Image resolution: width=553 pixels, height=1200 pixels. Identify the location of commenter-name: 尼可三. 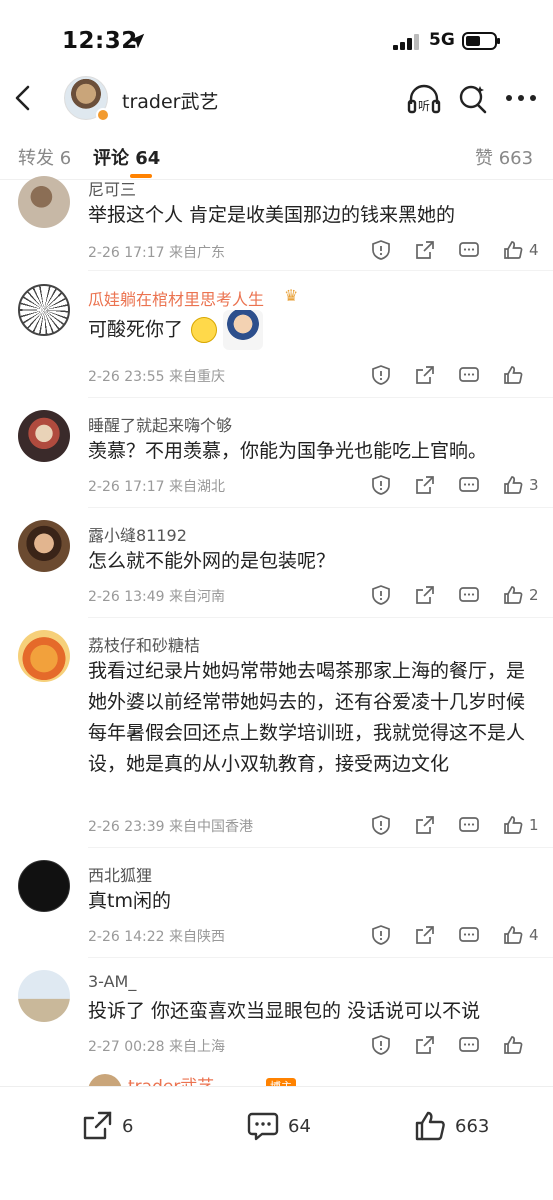
(112, 188).